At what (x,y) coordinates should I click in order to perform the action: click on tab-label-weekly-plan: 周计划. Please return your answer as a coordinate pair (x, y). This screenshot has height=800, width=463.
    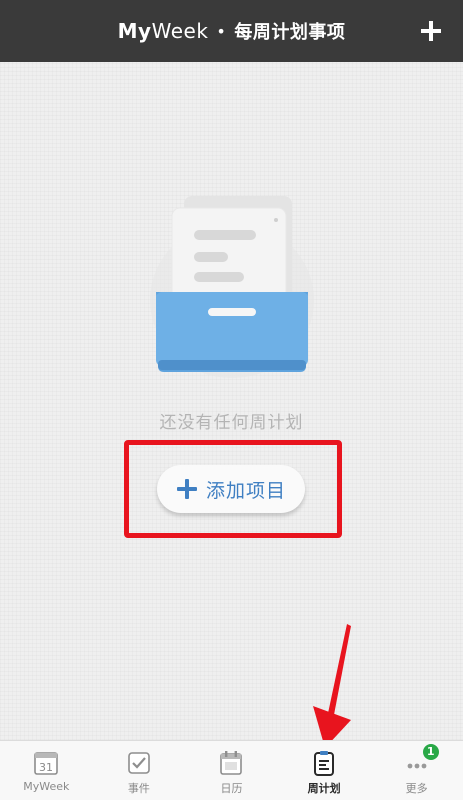
    Looking at the image, I should click on (324, 788).